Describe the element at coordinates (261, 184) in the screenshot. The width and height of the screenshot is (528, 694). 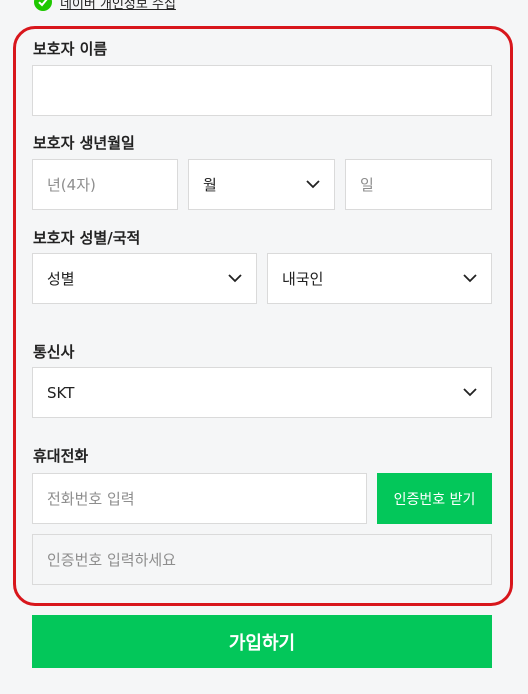
I see `birth-month-select: 월` at that location.